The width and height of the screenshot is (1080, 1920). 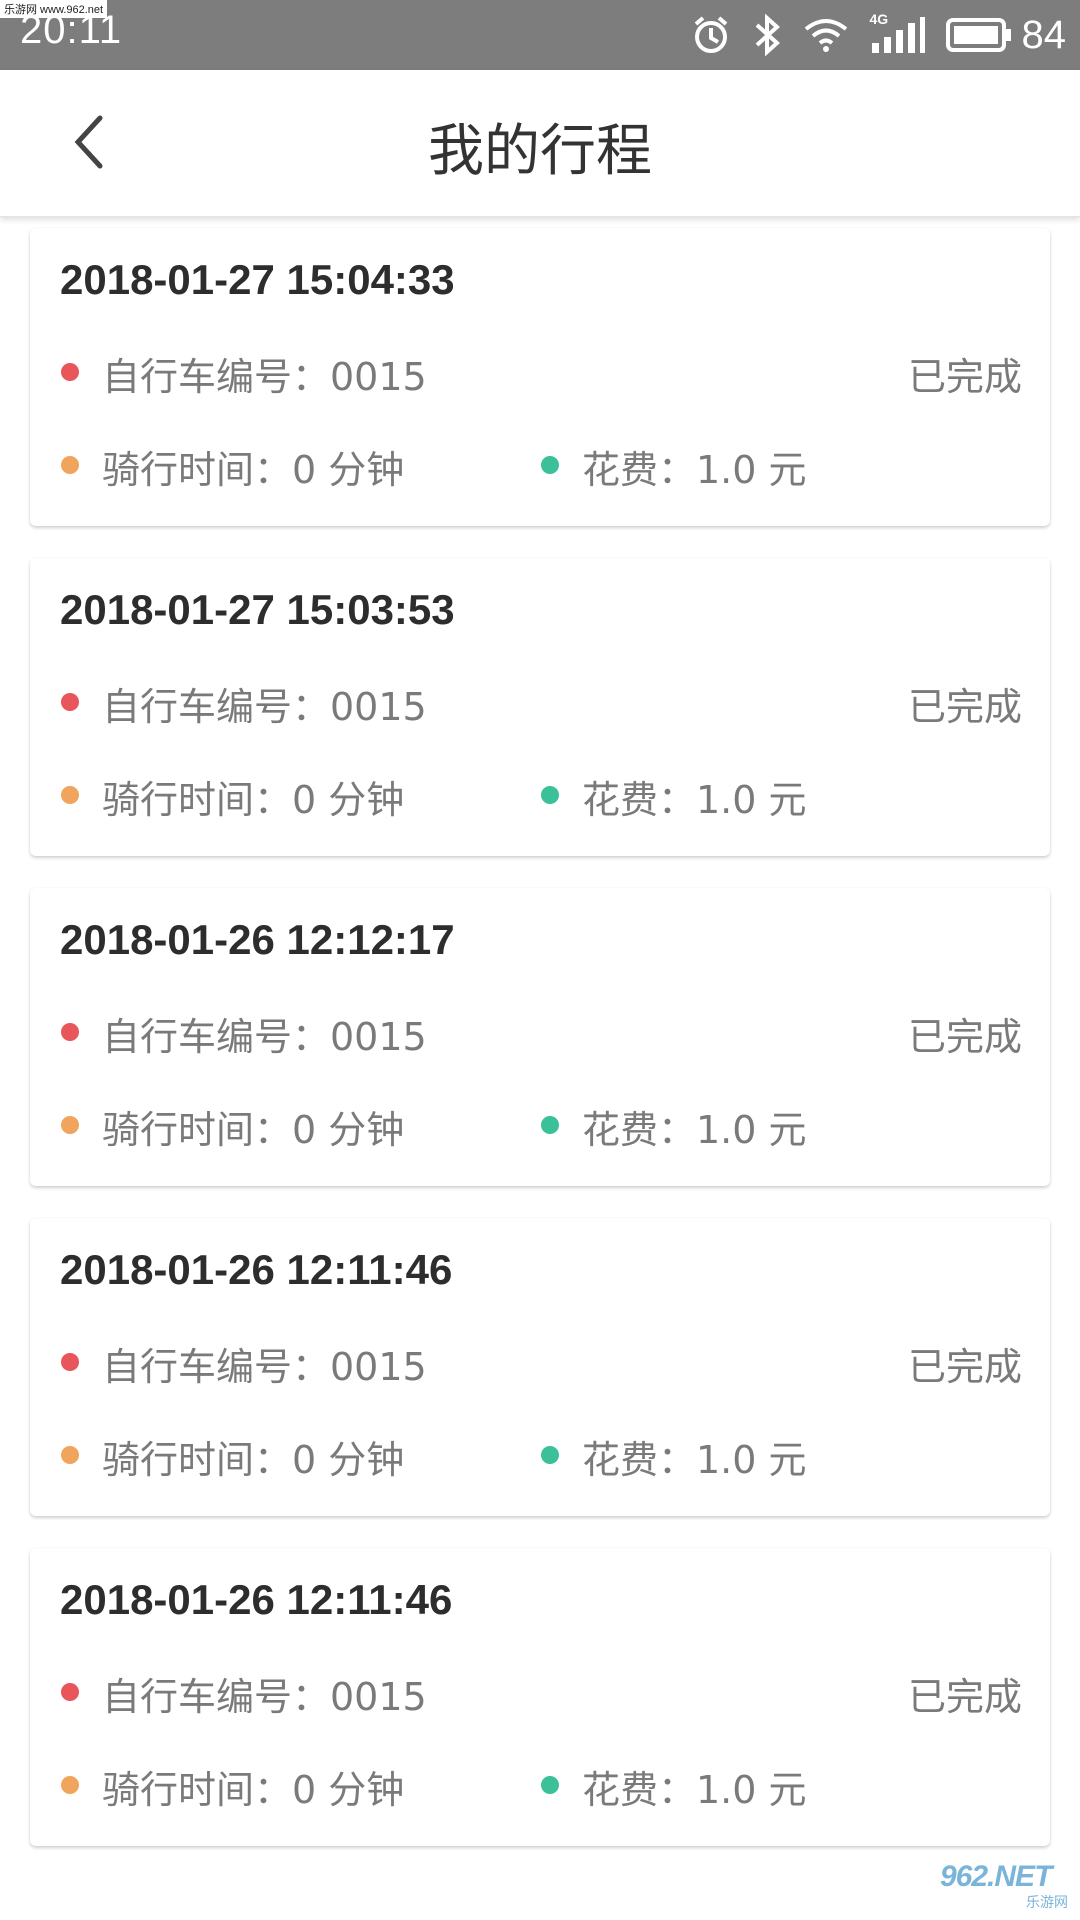 What do you see at coordinates (978, 35) in the screenshot?
I see `battery-icon` at bounding box center [978, 35].